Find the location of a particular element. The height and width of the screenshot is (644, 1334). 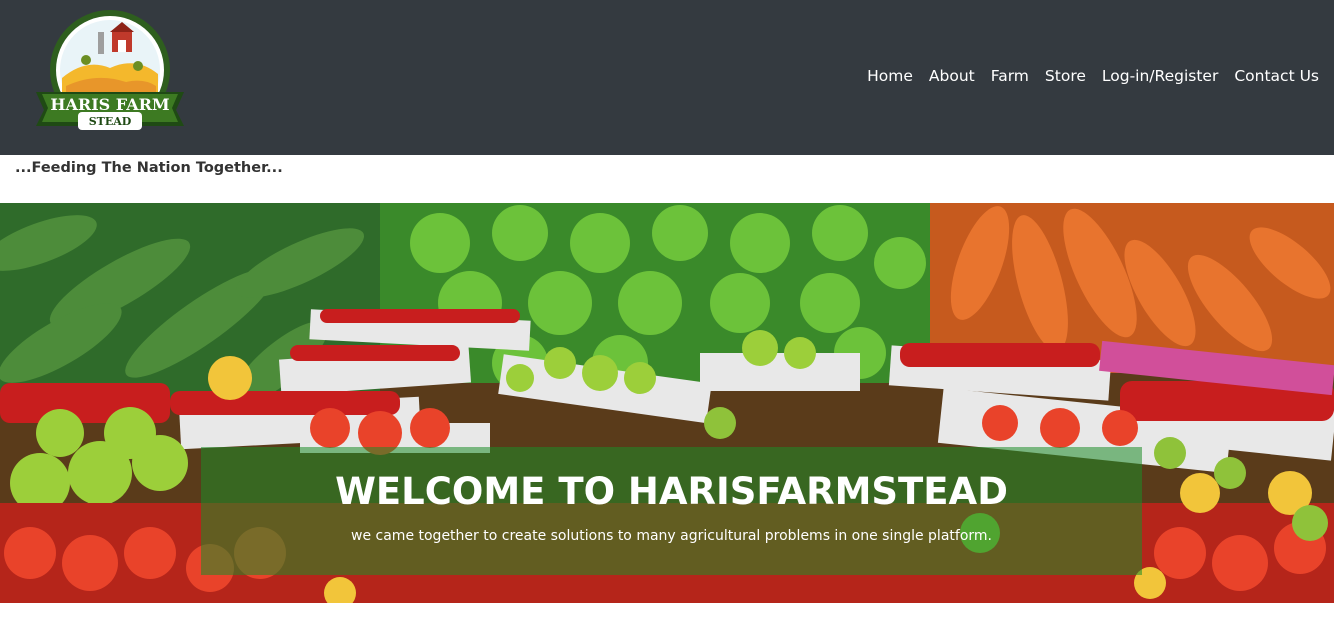

nav-home: Home is located at coordinates (890, 76).